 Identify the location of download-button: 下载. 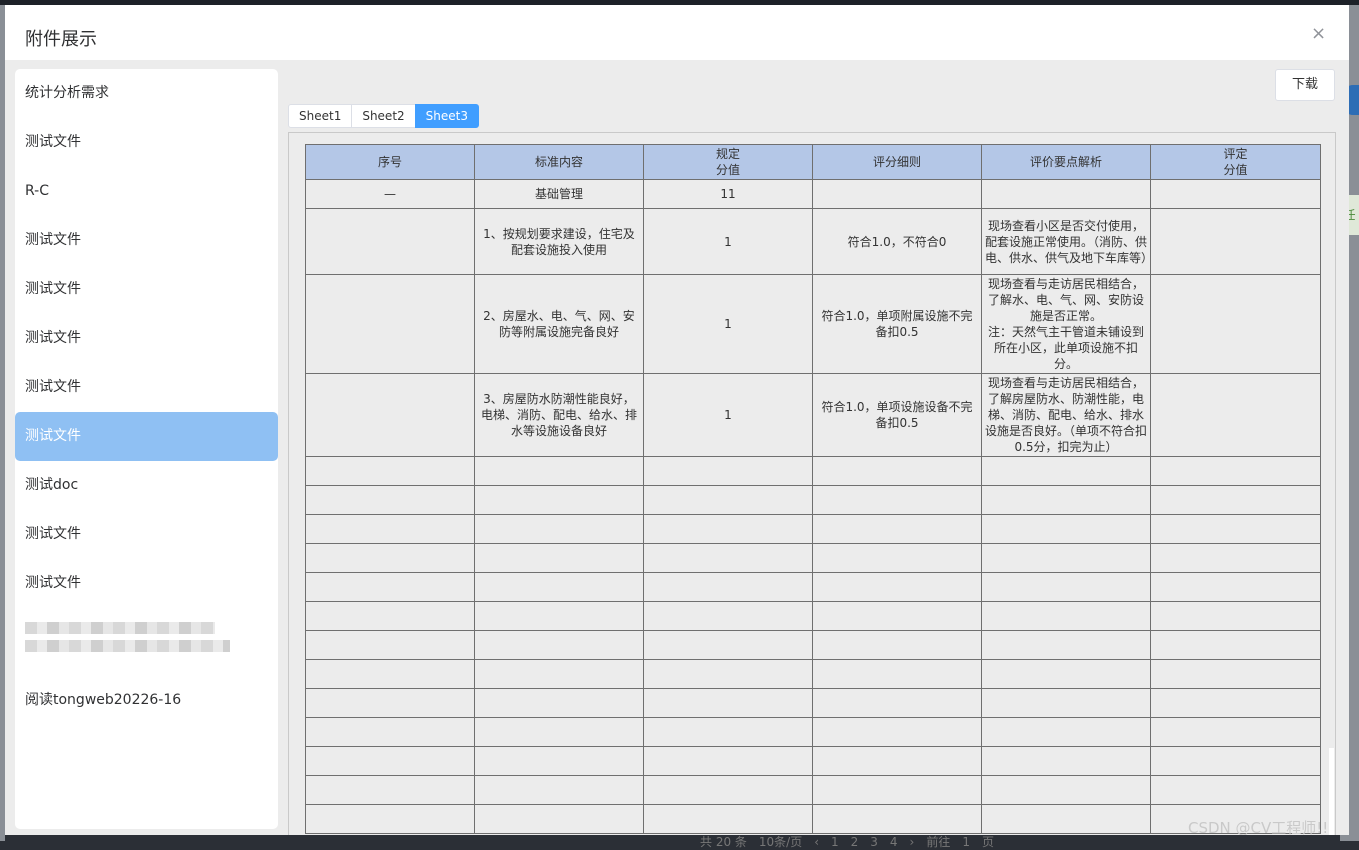
(1305, 85).